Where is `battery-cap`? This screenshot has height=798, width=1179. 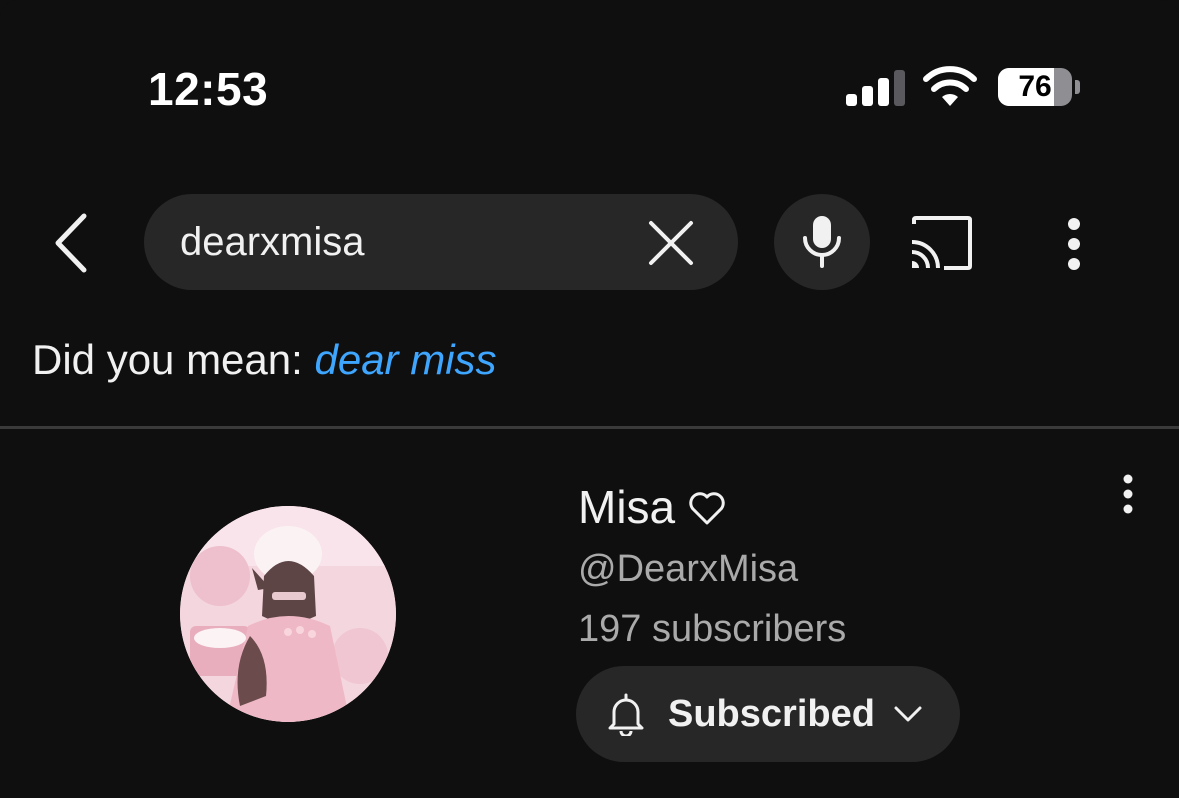
battery-cap is located at coordinates (1077, 87).